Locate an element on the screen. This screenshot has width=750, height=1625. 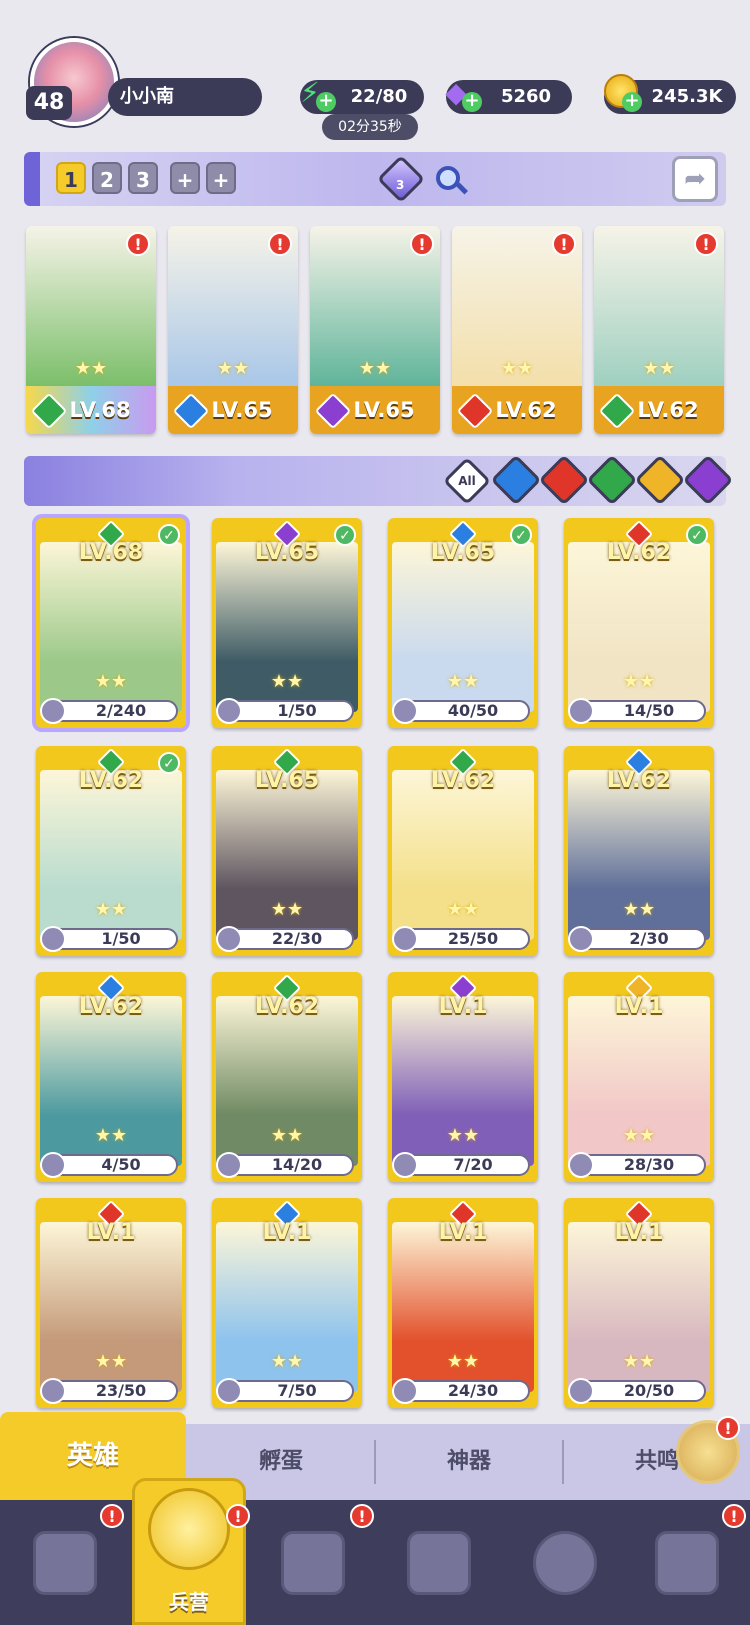
energy-value: 22/80 is located at coordinates (379, 96).